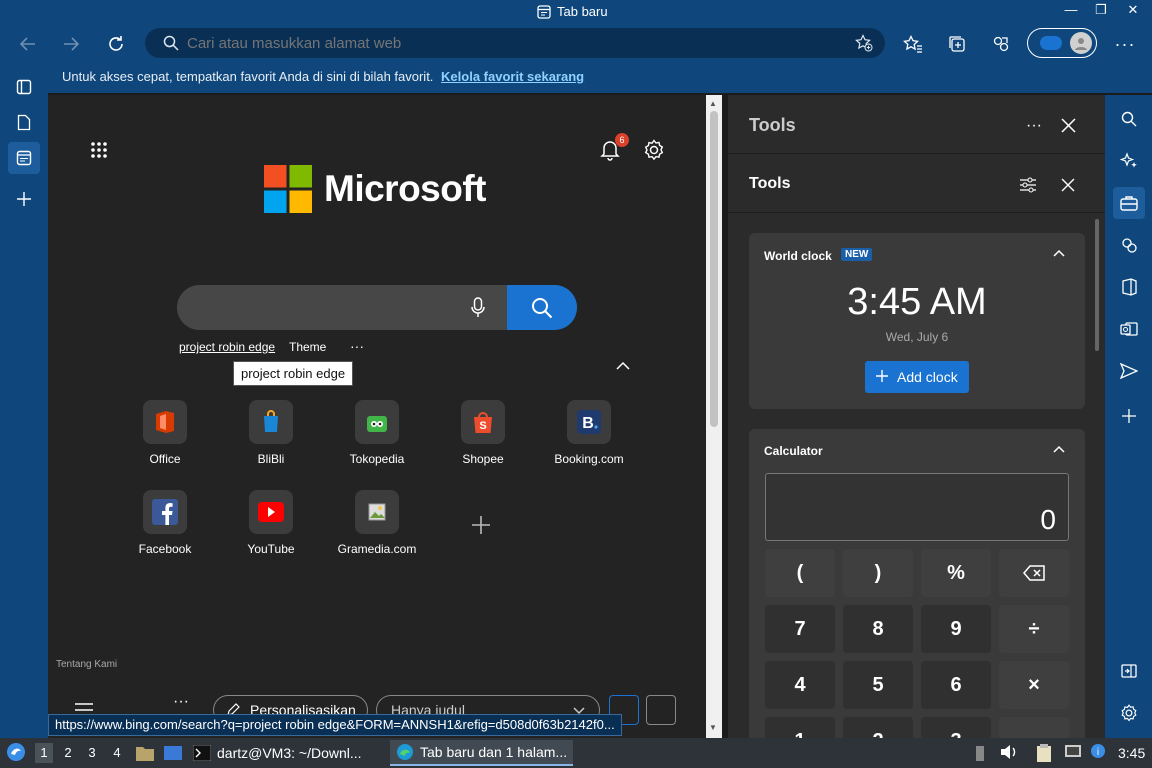 Image resolution: width=1152 pixels, height=768 pixels. I want to click on tab-actions-icon, so click(24, 87).